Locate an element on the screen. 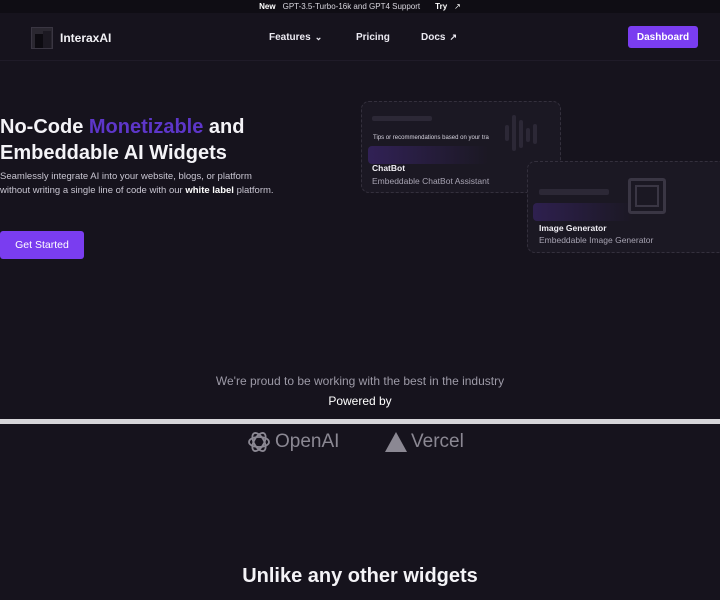 This screenshot has width=720, height=600. announcement-text: GPT-3.5-Turbo-16k and GPT4 Support is located at coordinates (351, 6).